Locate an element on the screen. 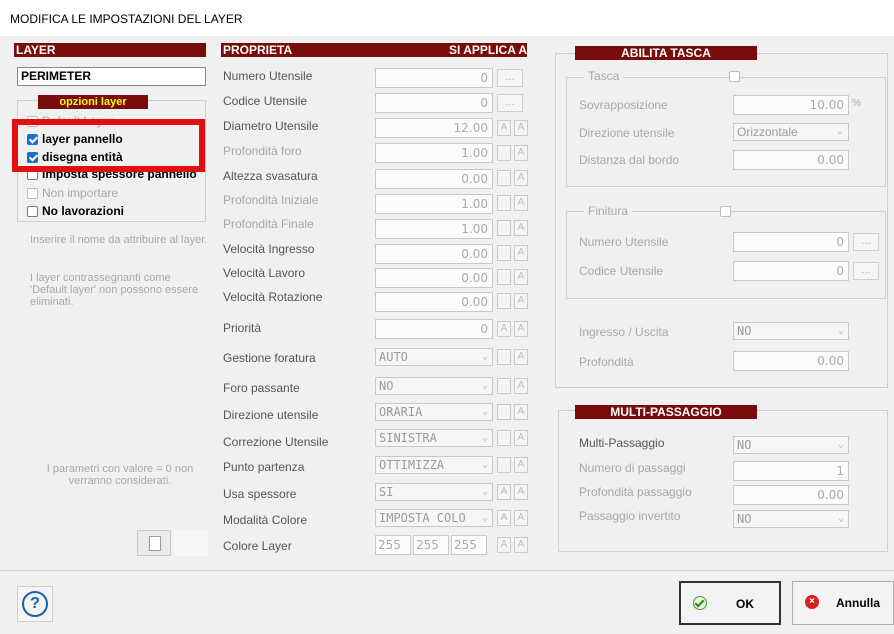 This screenshot has height=634, width=894. foro-passante-select: NO ⌄ is located at coordinates (434, 386).